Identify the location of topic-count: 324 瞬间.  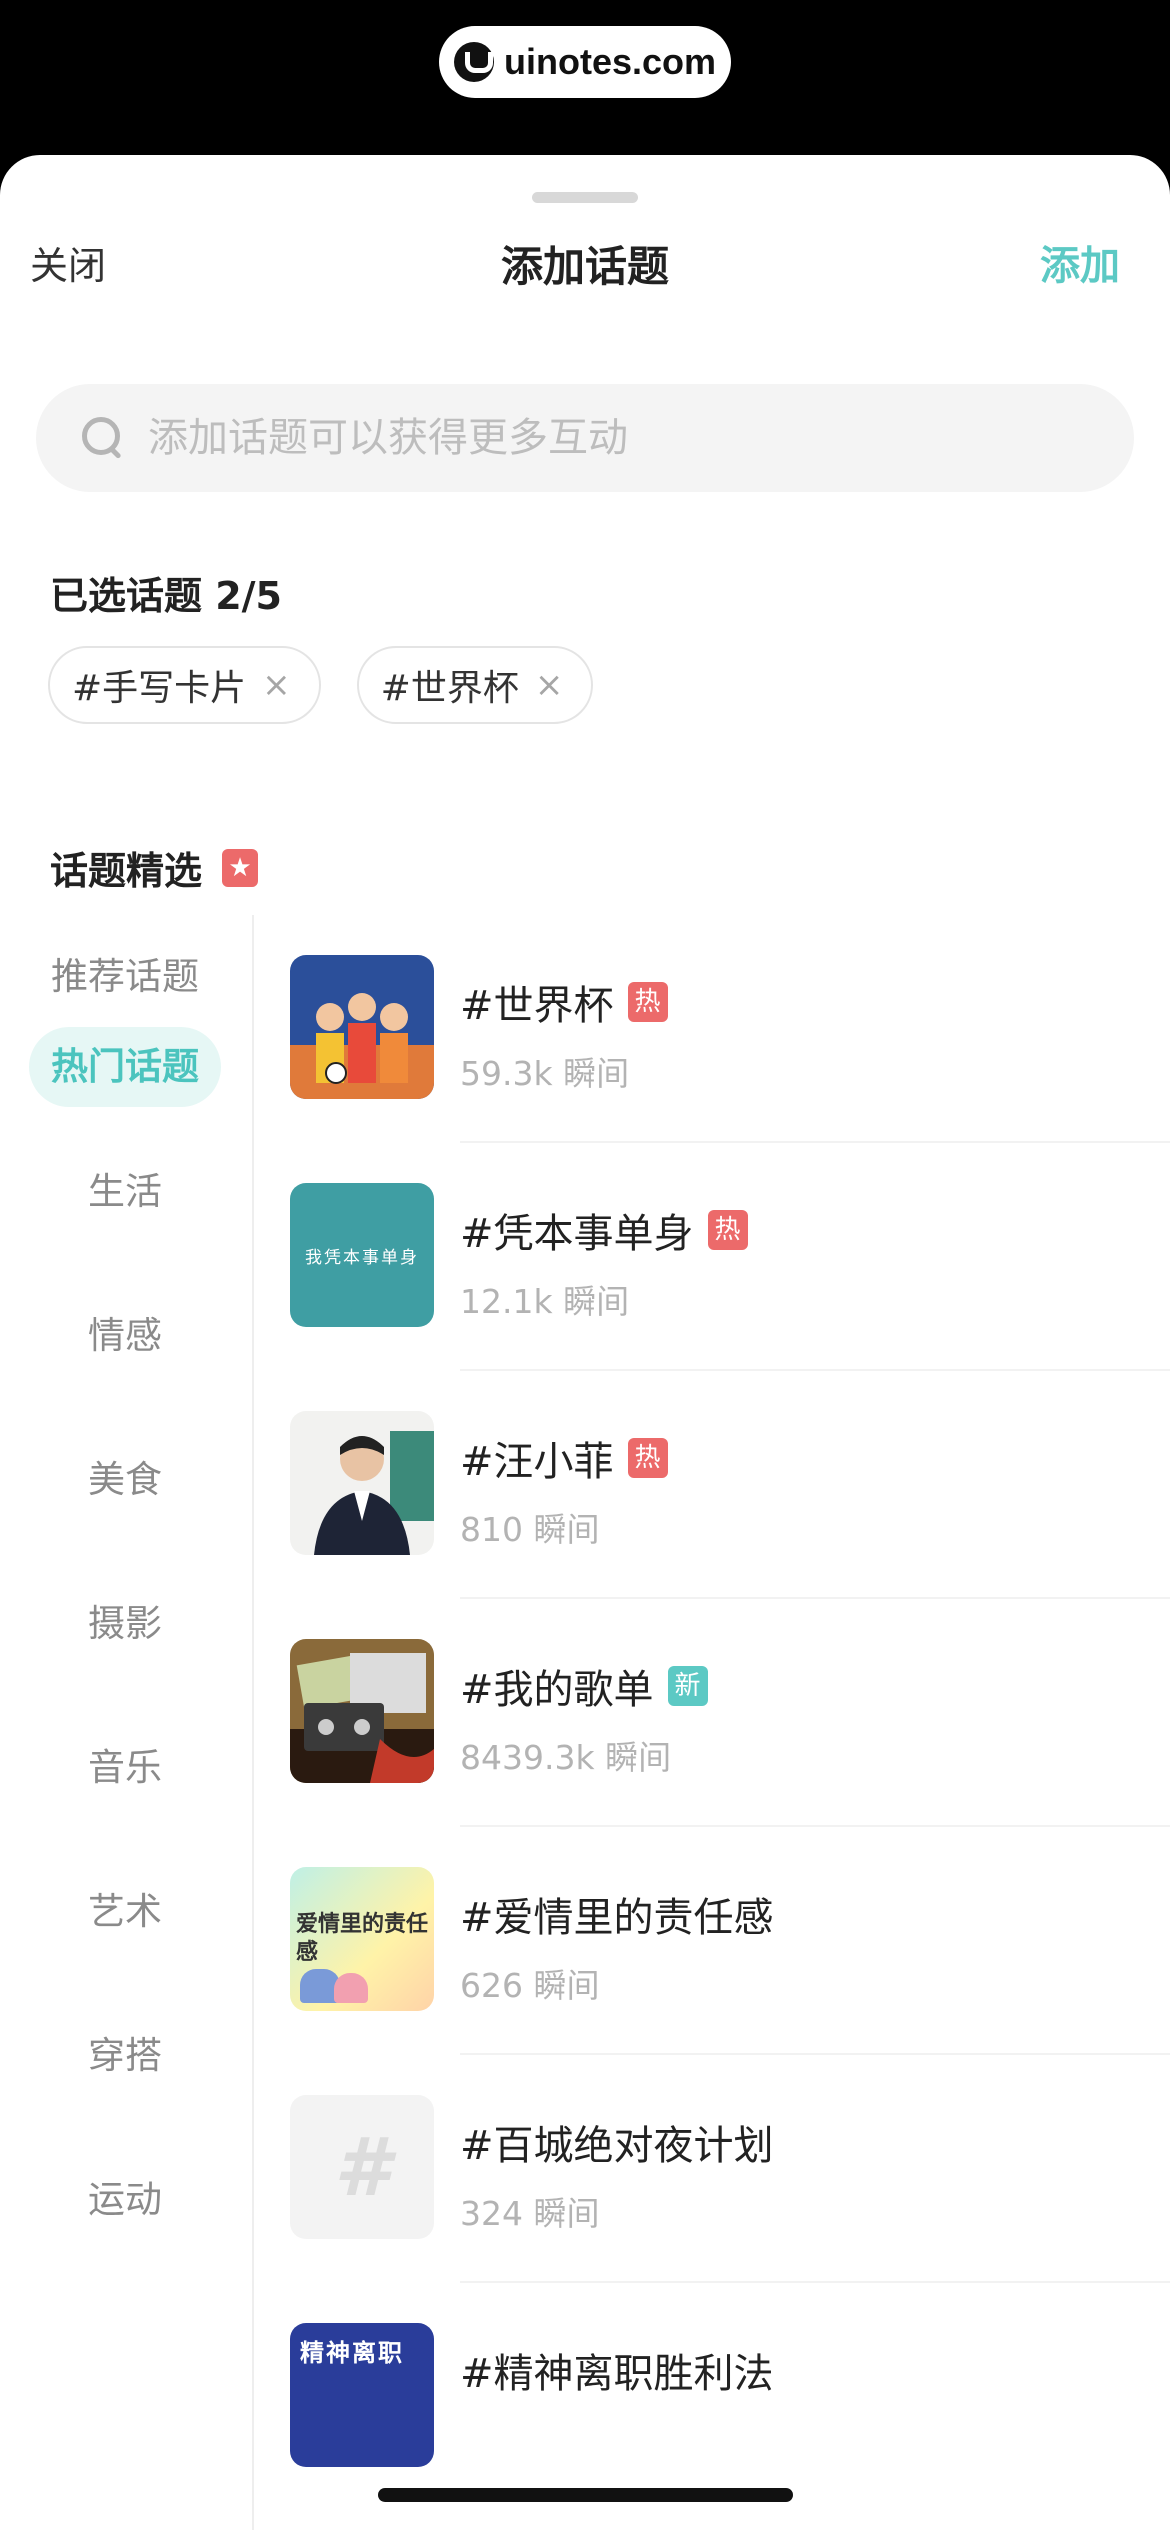
(530, 2213).